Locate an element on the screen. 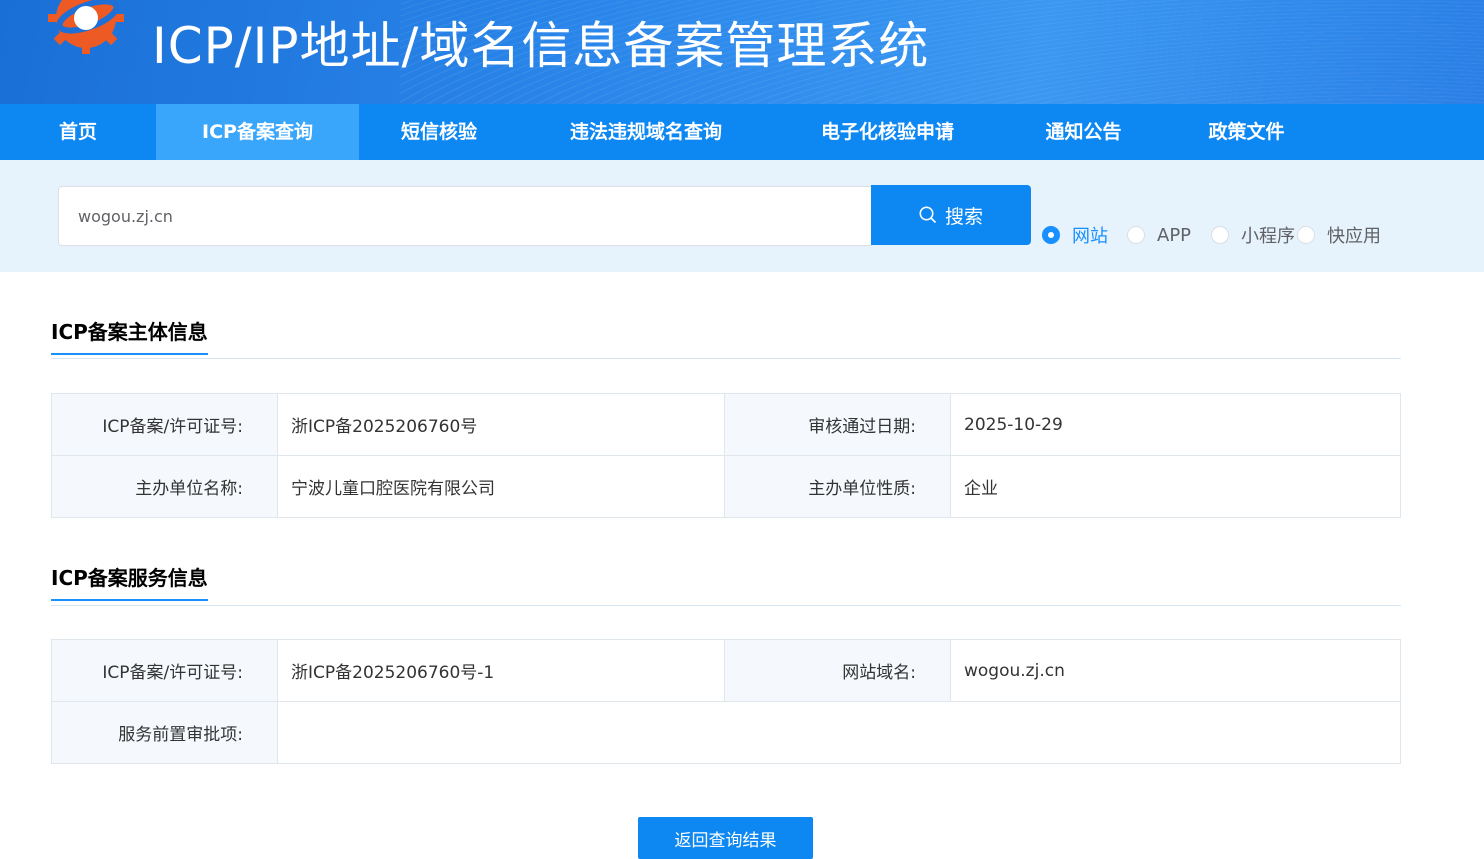  radio-quick-app: 快应用 is located at coordinates (1339, 235).